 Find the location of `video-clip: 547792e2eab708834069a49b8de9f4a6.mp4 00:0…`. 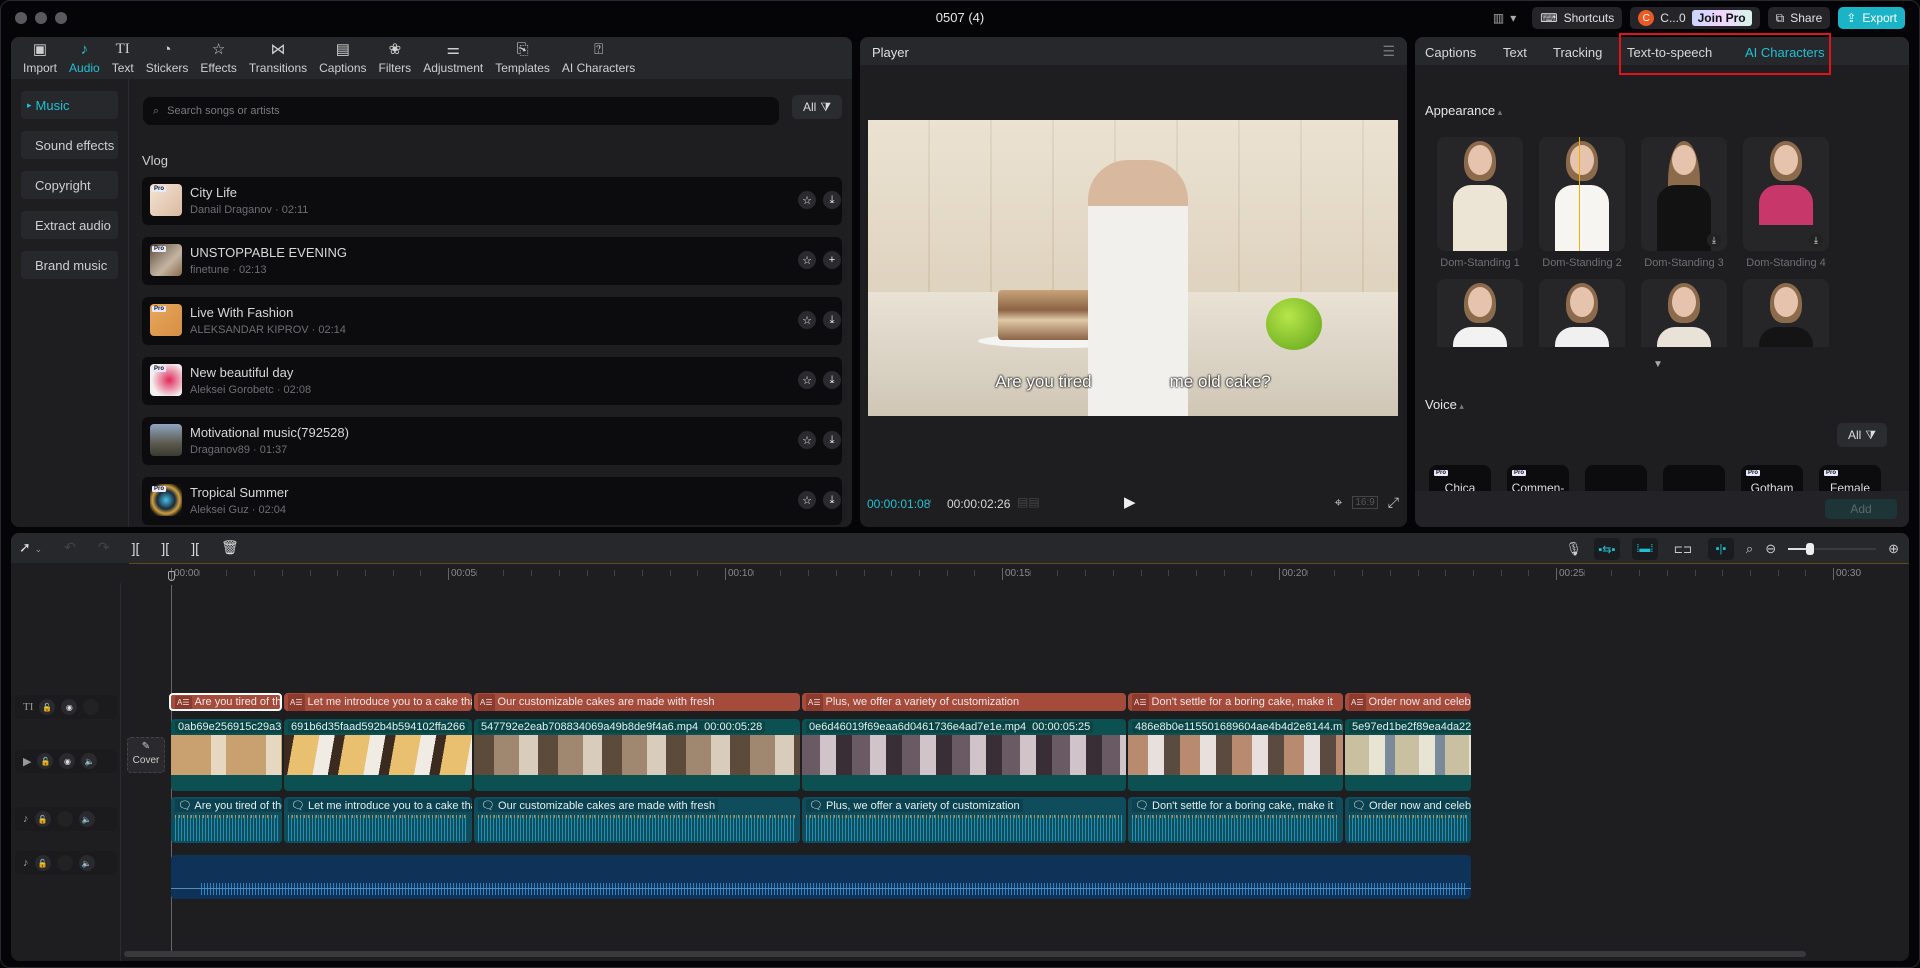

video-clip: 547792e2eab708834069a49b8de9f4a6.mp4 00:0… is located at coordinates (637, 755).